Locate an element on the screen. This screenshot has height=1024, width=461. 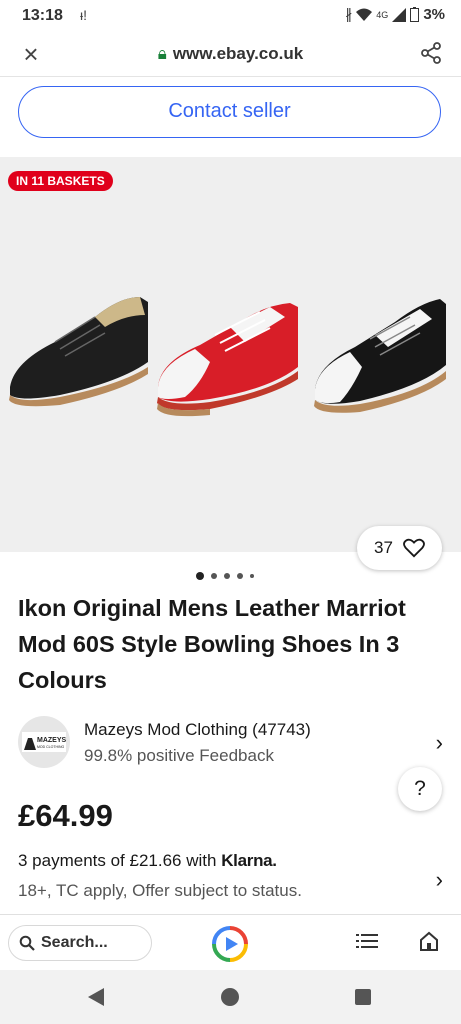
home-nav-icon is located at coordinates (230, 997).